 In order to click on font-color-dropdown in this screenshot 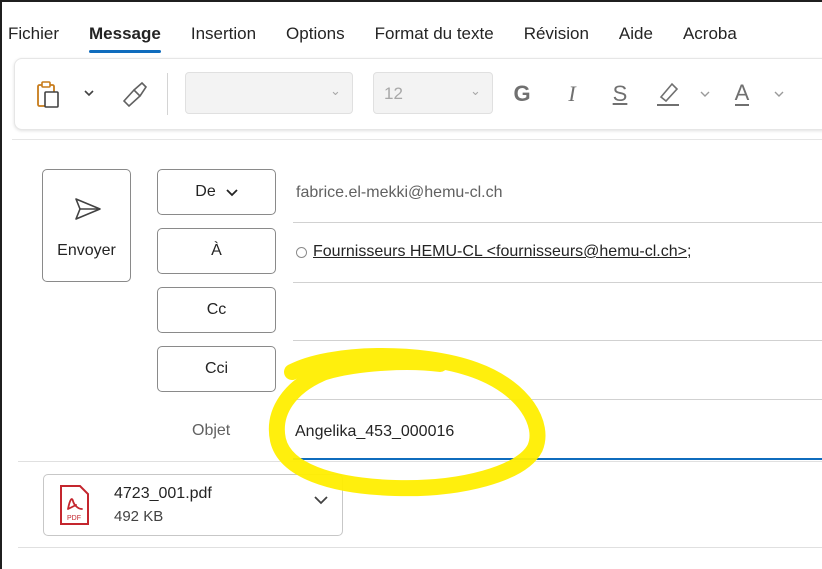, I will do `click(779, 94)`.